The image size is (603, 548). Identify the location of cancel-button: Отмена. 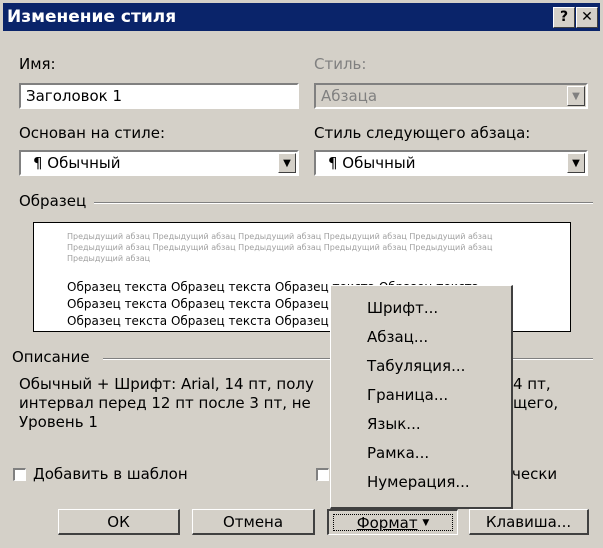
(253, 522).